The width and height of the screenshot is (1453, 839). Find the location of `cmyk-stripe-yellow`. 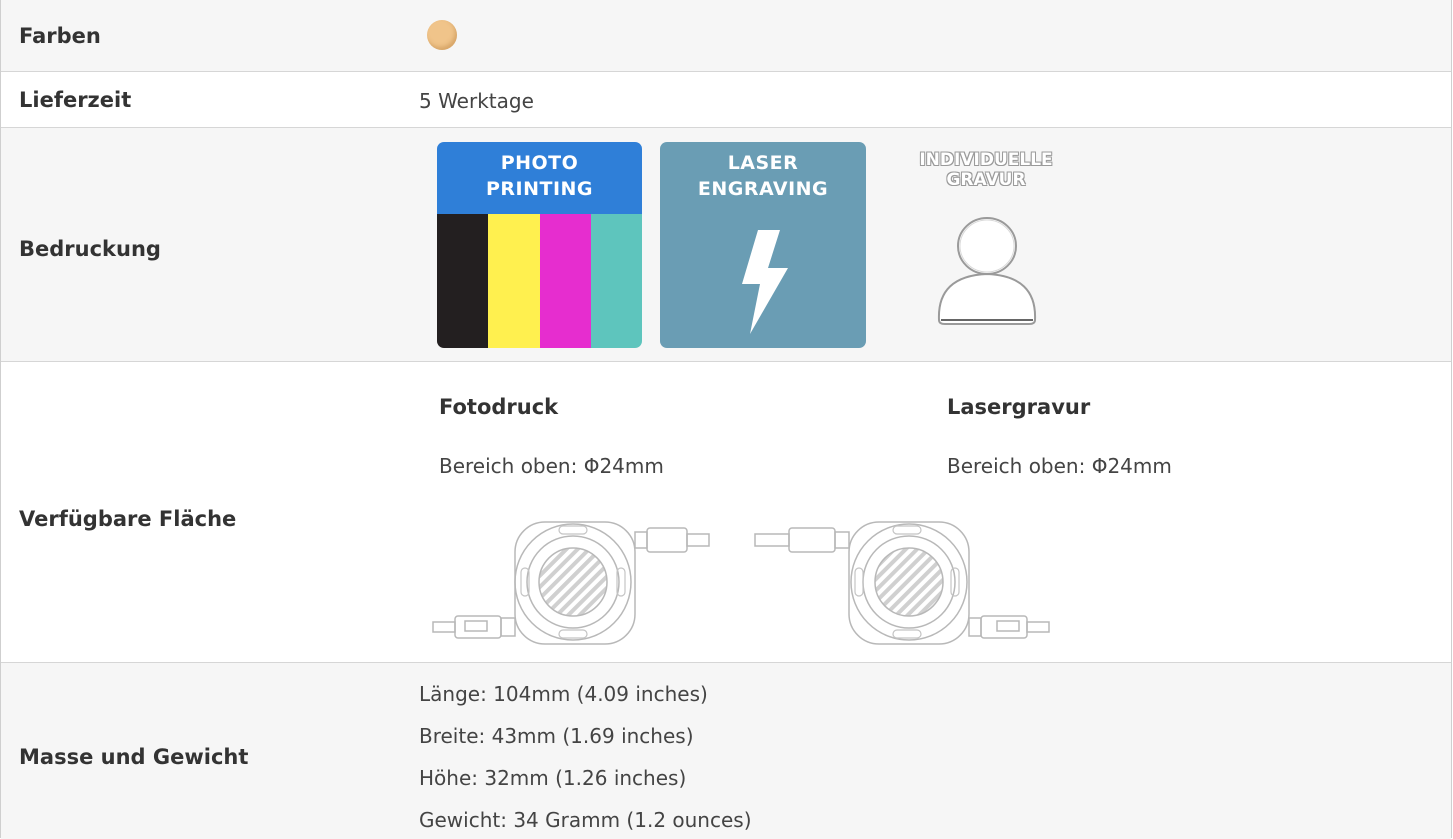

cmyk-stripe-yellow is located at coordinates (514, 281).